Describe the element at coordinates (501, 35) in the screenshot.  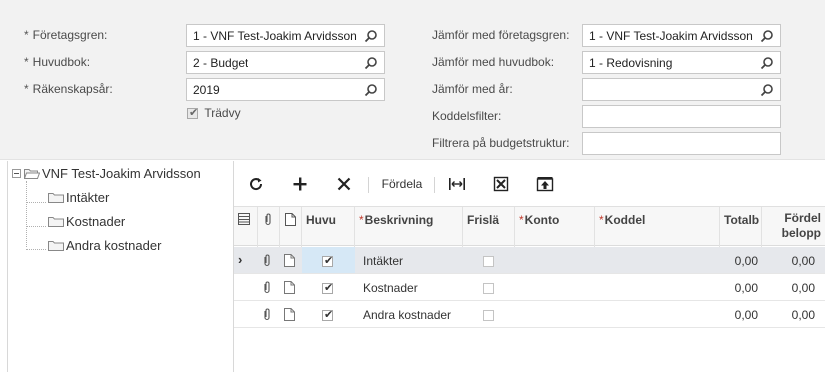
I see `compare-company-label: Jämför med företagsgren:` at that location.